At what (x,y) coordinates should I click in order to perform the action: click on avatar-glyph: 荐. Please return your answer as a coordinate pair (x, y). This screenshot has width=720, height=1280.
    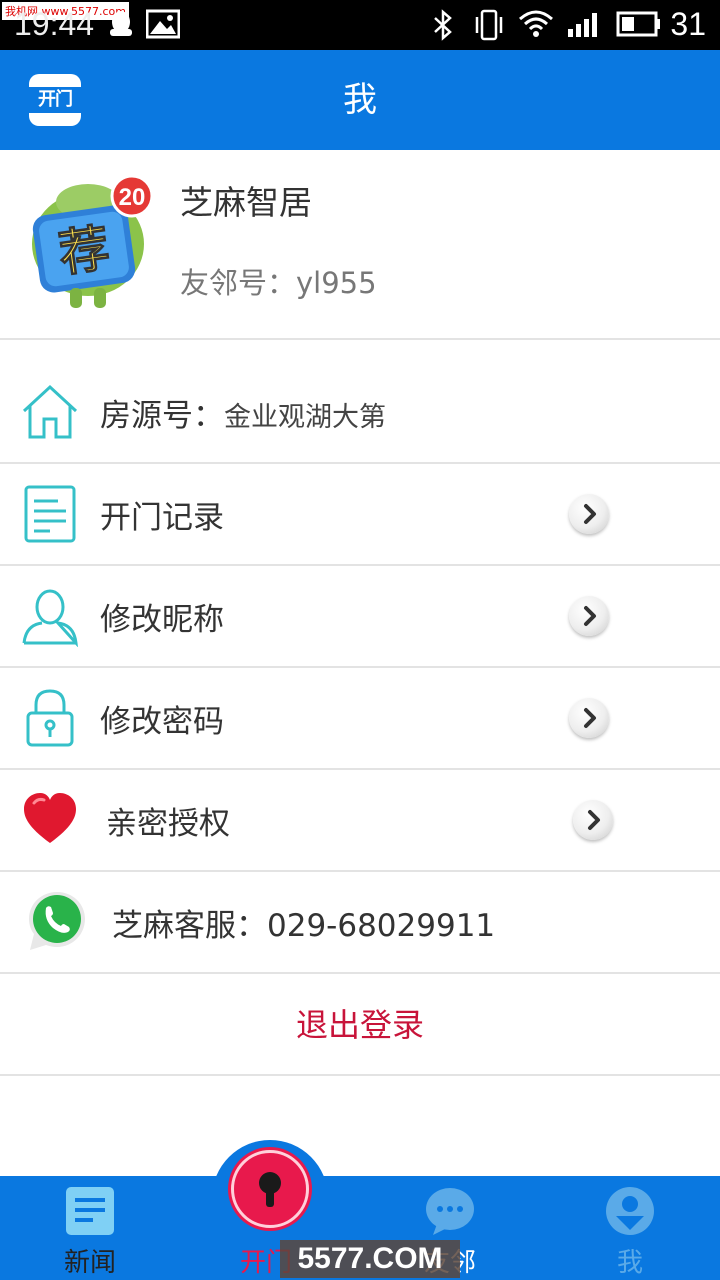
    Looking at the image, I should click on (84, 251).